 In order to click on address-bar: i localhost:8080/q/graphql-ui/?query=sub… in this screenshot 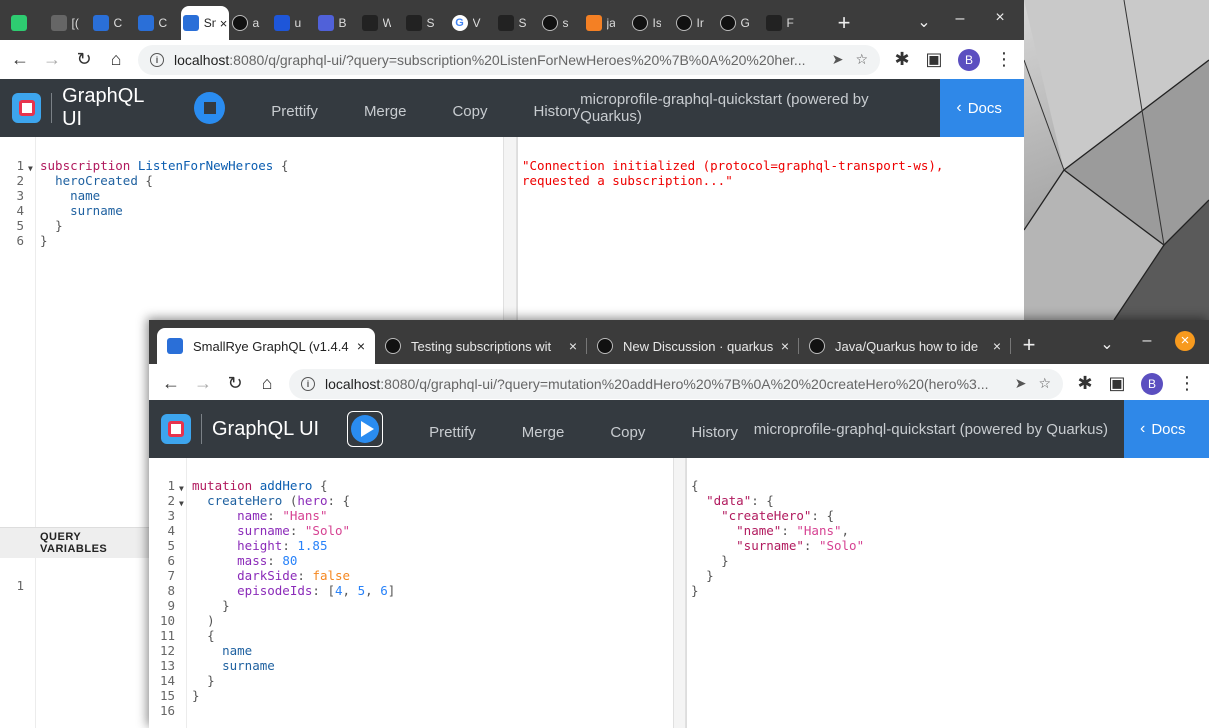, I will do `click(509, 59)`.